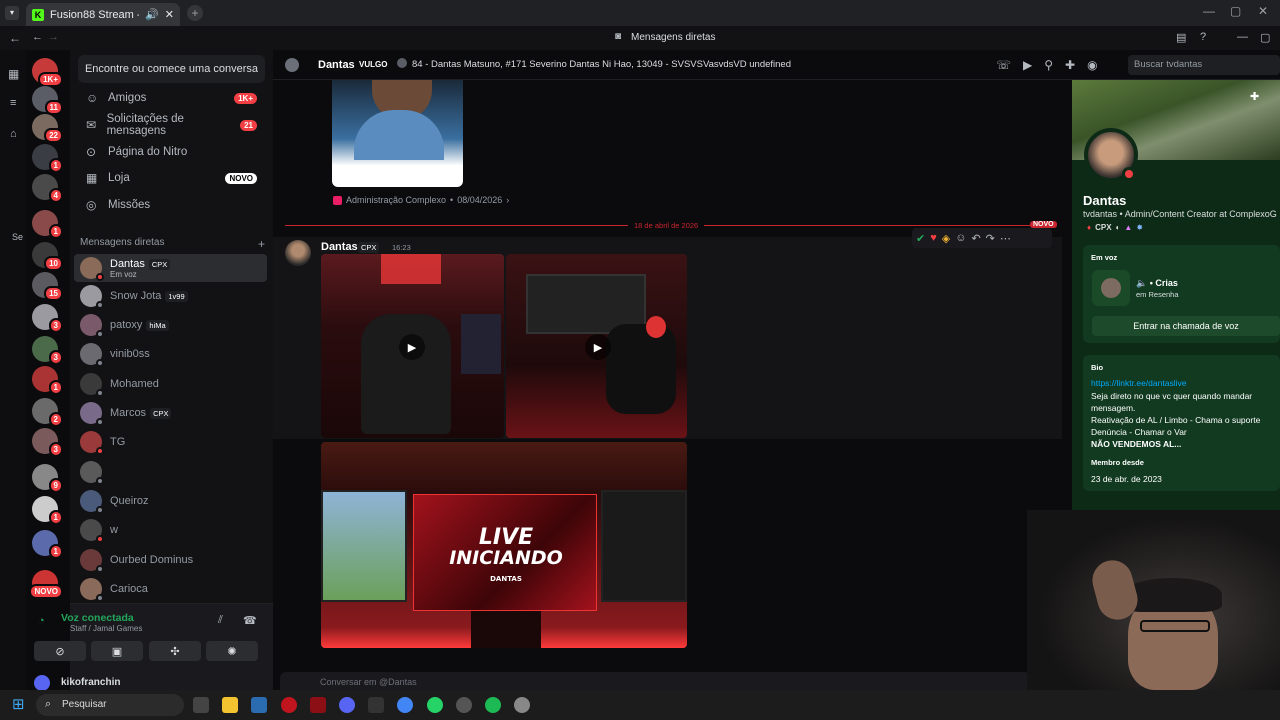 This screenshot has height=720, width=1280. What do you see at coordinates (171, 125) in the screenshot?
I see `nav-item-1: ✉ Solicitações de mensagens 21` at bounding box center [171, 125].